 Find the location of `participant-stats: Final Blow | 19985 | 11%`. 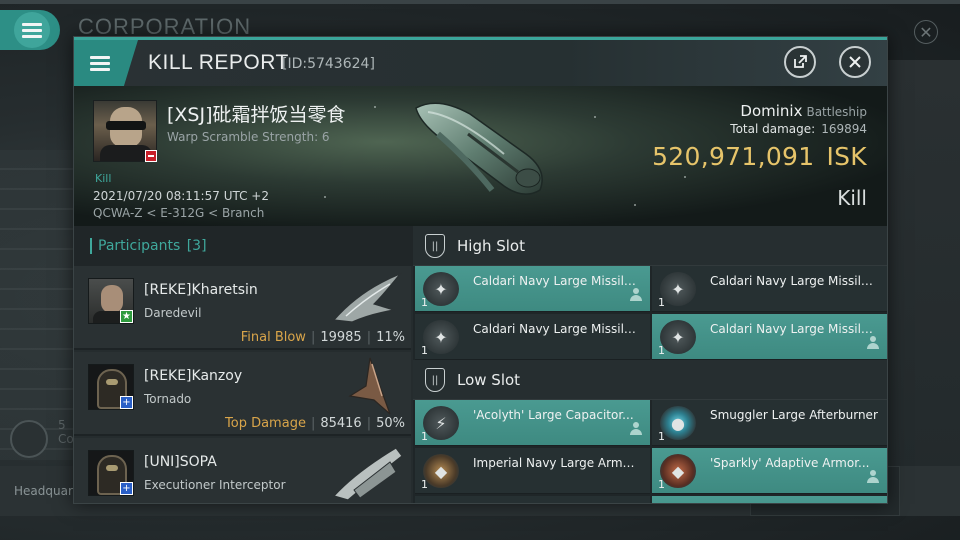

participant-stats: Final Blow | 19985 | 11% is located at coordinates (322, 337).